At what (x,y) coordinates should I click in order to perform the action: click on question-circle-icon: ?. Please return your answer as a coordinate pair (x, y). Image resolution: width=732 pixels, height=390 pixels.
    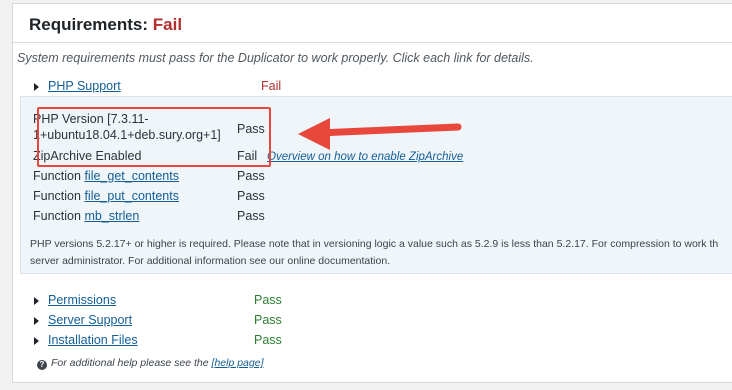
    Looking at the image, I should click on (42, 365).